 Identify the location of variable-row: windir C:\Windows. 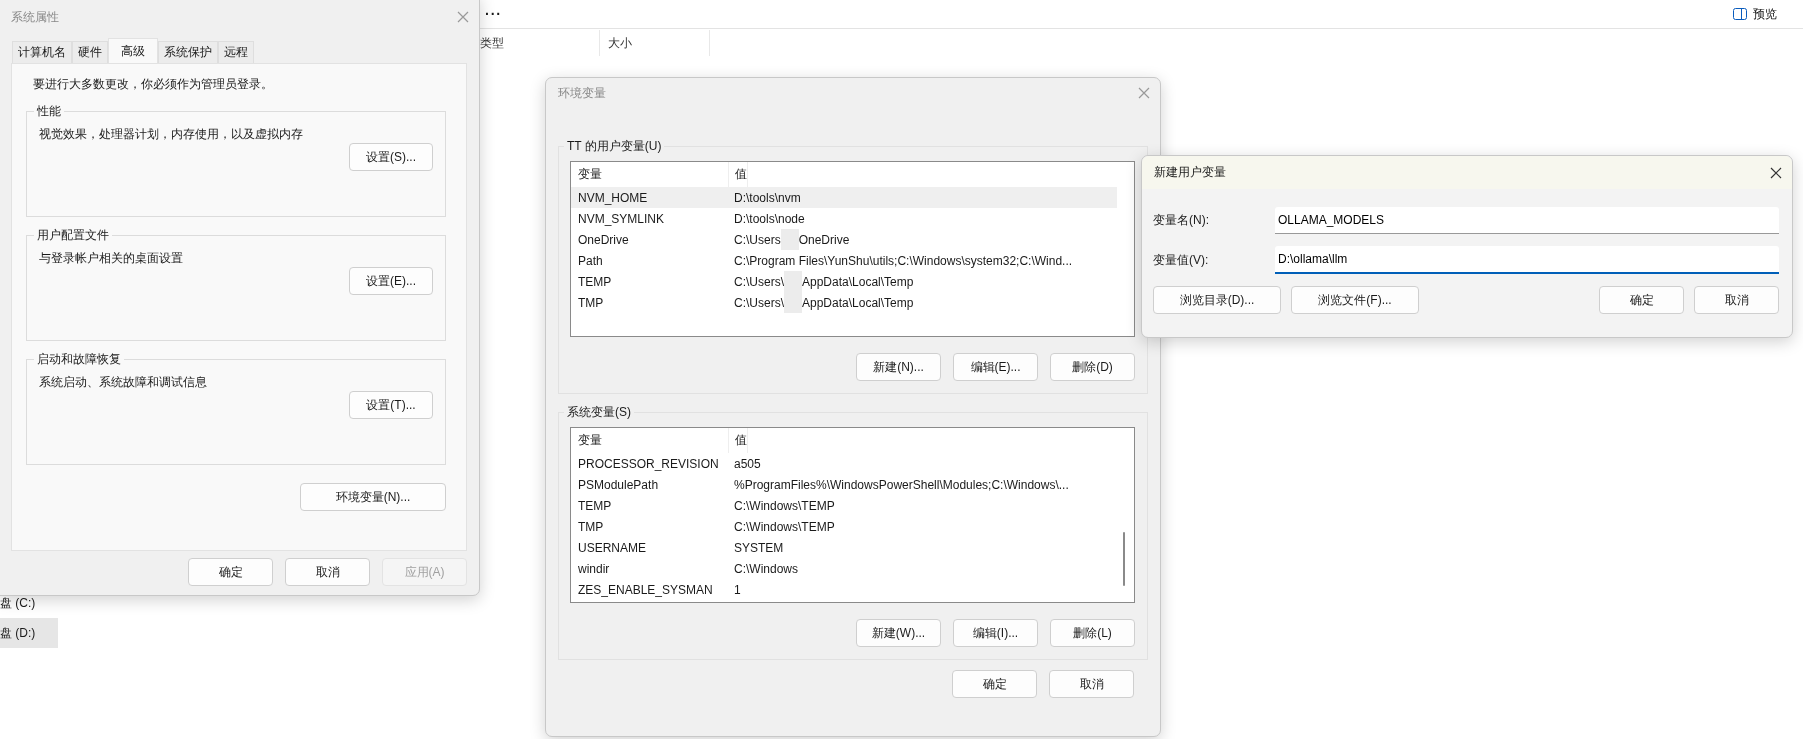
(844, 568).